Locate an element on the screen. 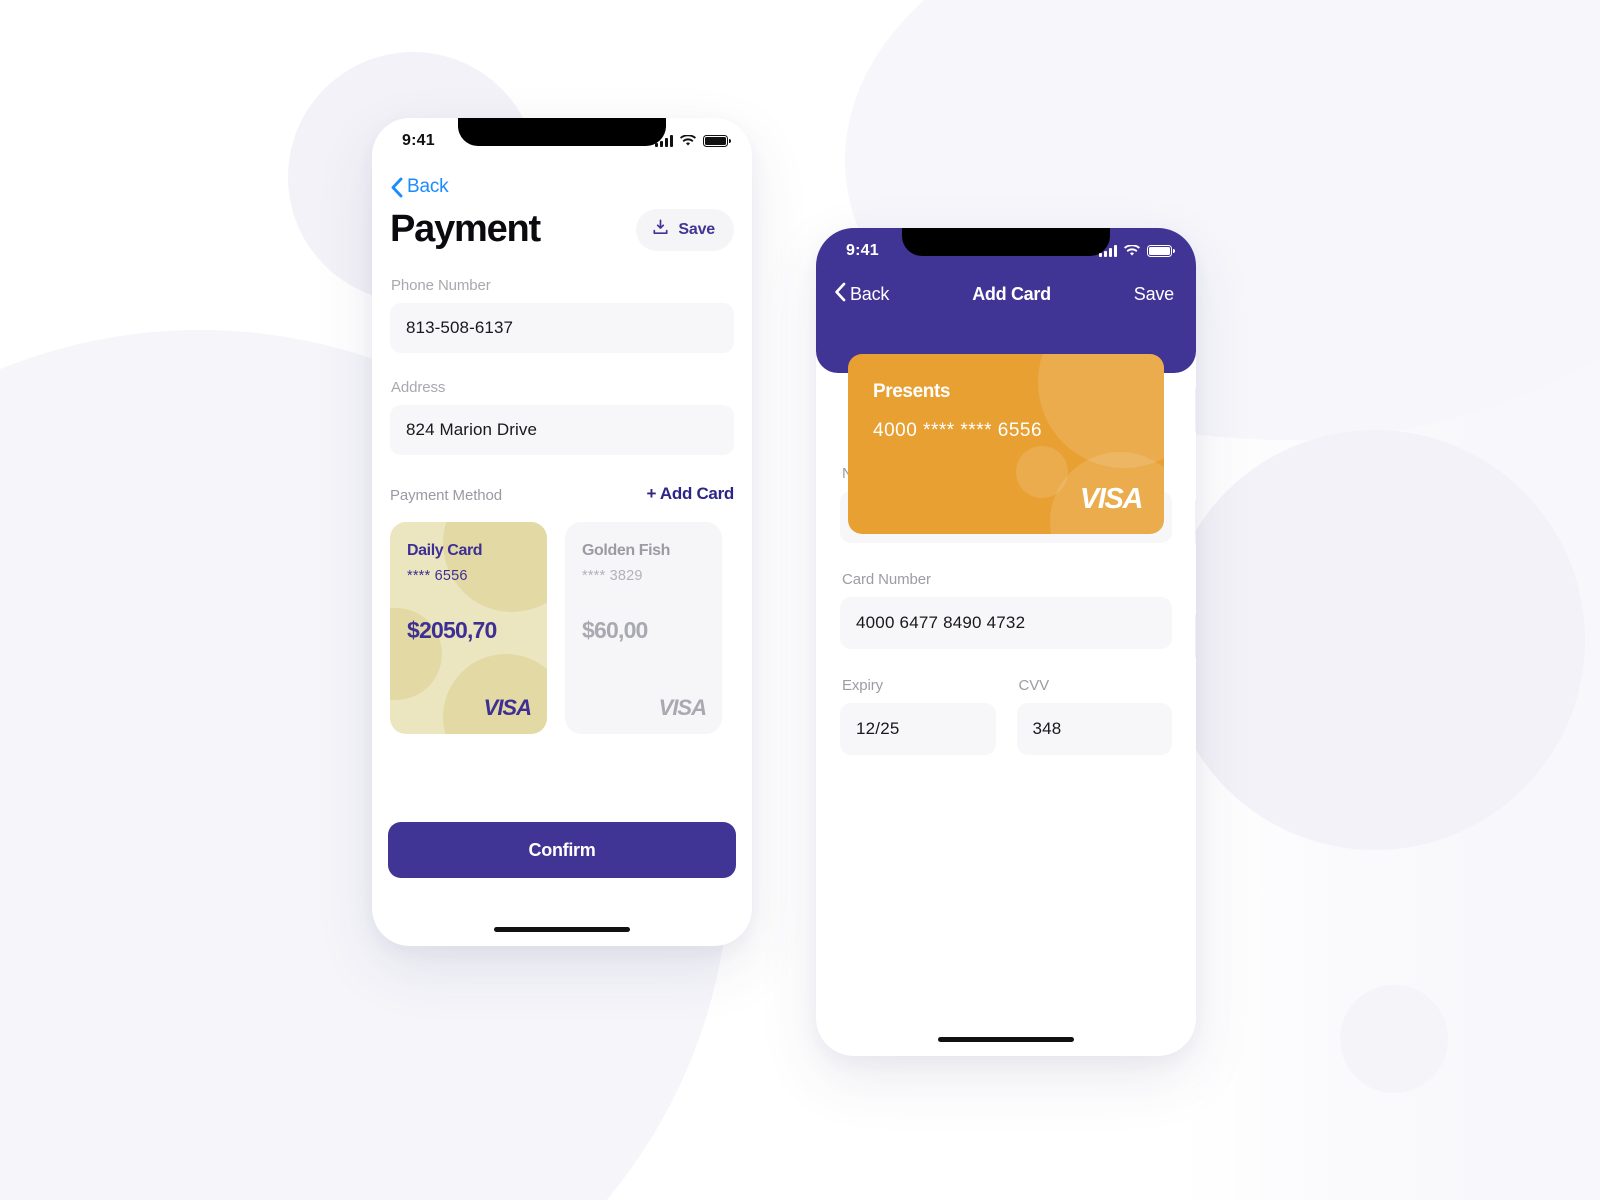 The width and height of the screenshot is (1600, 1200). phone-number-input: 813-508-6137 is located at coordinates (562, 328).